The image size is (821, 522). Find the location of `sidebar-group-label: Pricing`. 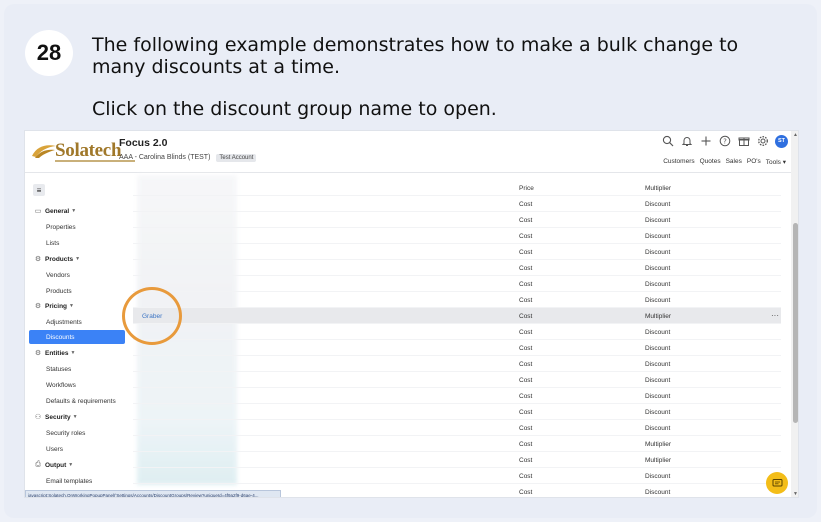

sidebar-group-label: Pricing is located at coordinates (56, 306).